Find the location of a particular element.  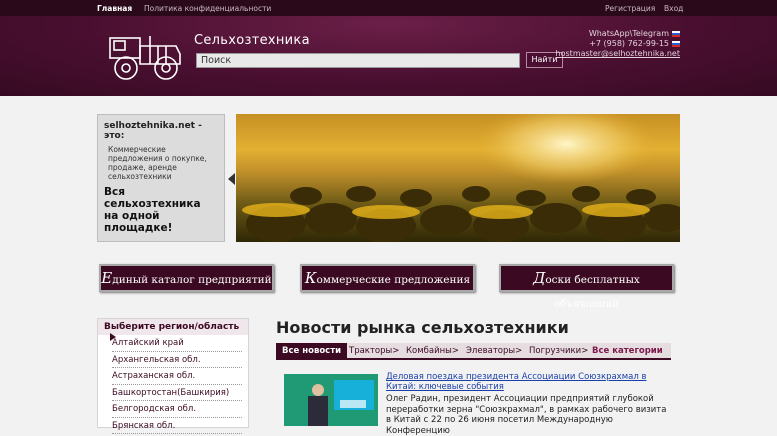

site-title: Сельхозтехника is located at coordinates (252, 40).